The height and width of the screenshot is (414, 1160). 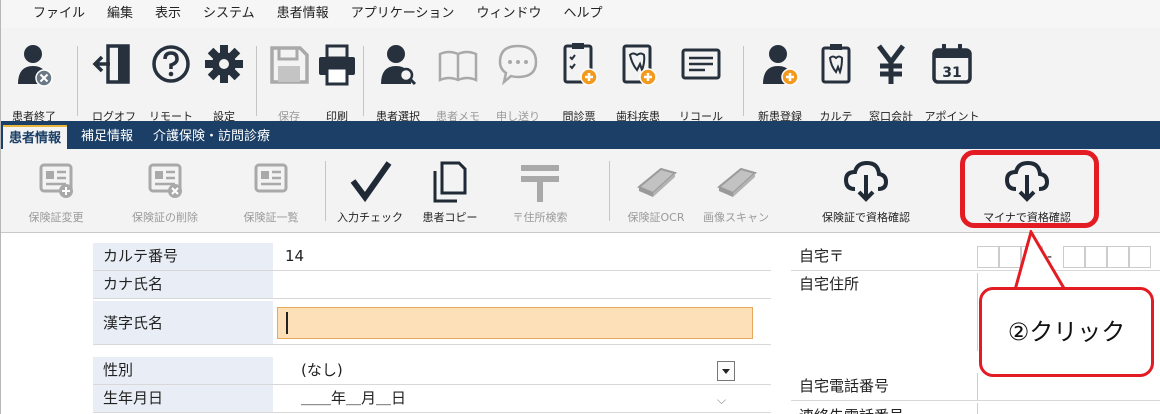 I want to click on tab-supplementary-info: 補足情報, so click(x=107, y=137).